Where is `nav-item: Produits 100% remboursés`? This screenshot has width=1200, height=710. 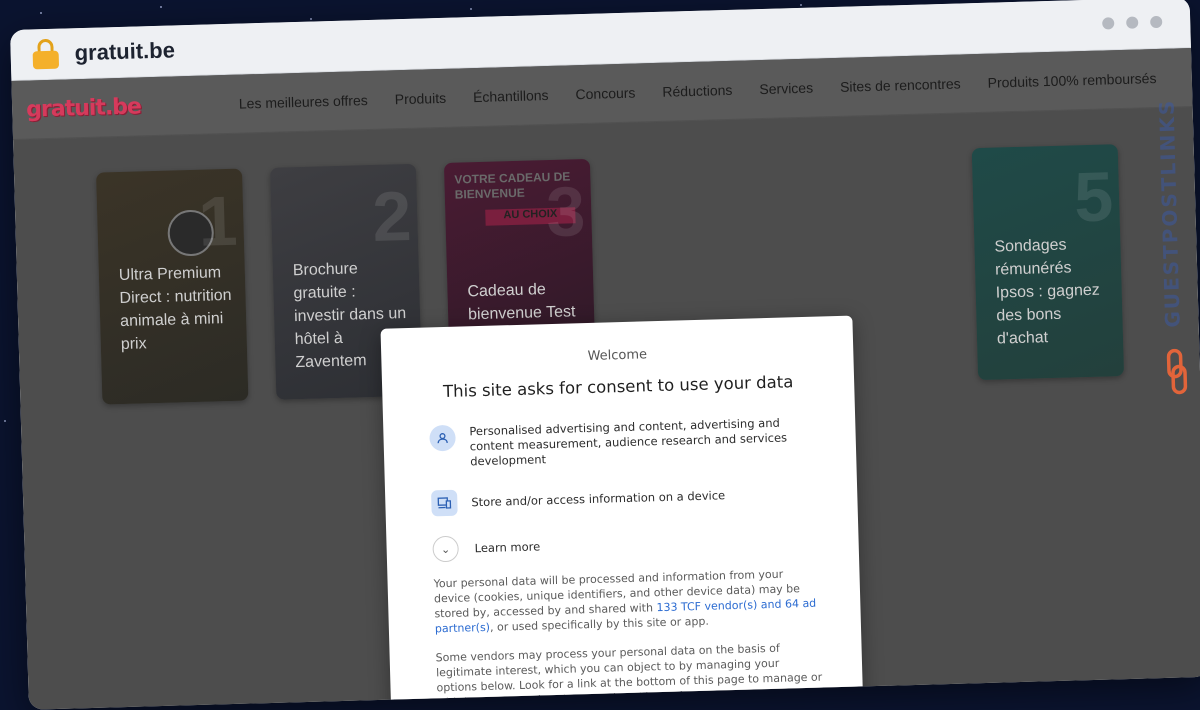 nav-item: Produits 100% remboursés is located at coordinates (1071, 80).